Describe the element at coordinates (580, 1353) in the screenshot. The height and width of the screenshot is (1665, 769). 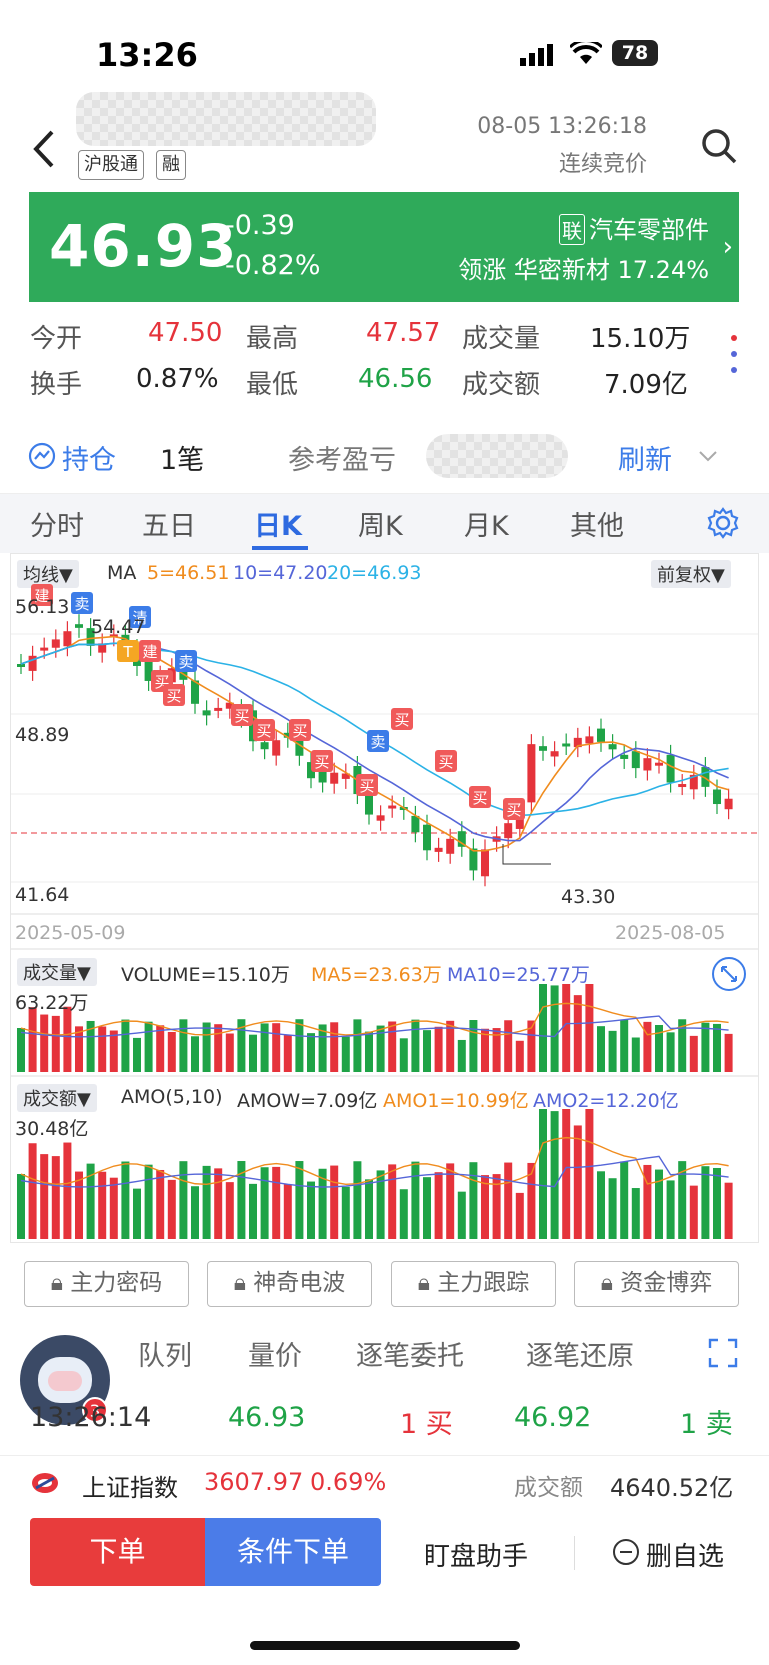
I see `tab-trade-restore: 逐笔还原` at that location.